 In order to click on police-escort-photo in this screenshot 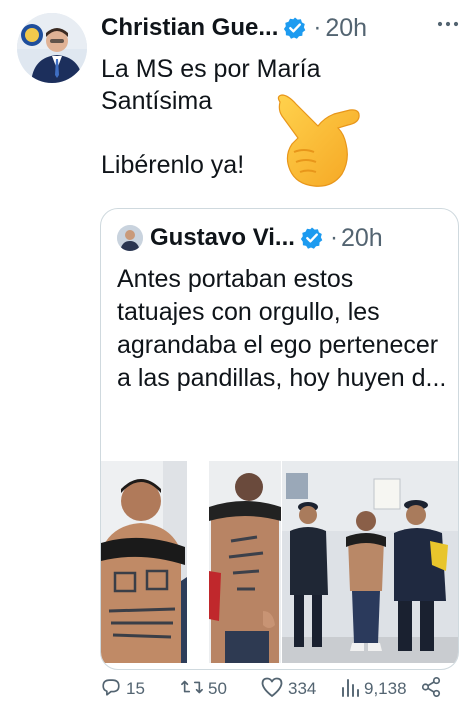, I will do `click(370, 562)`.